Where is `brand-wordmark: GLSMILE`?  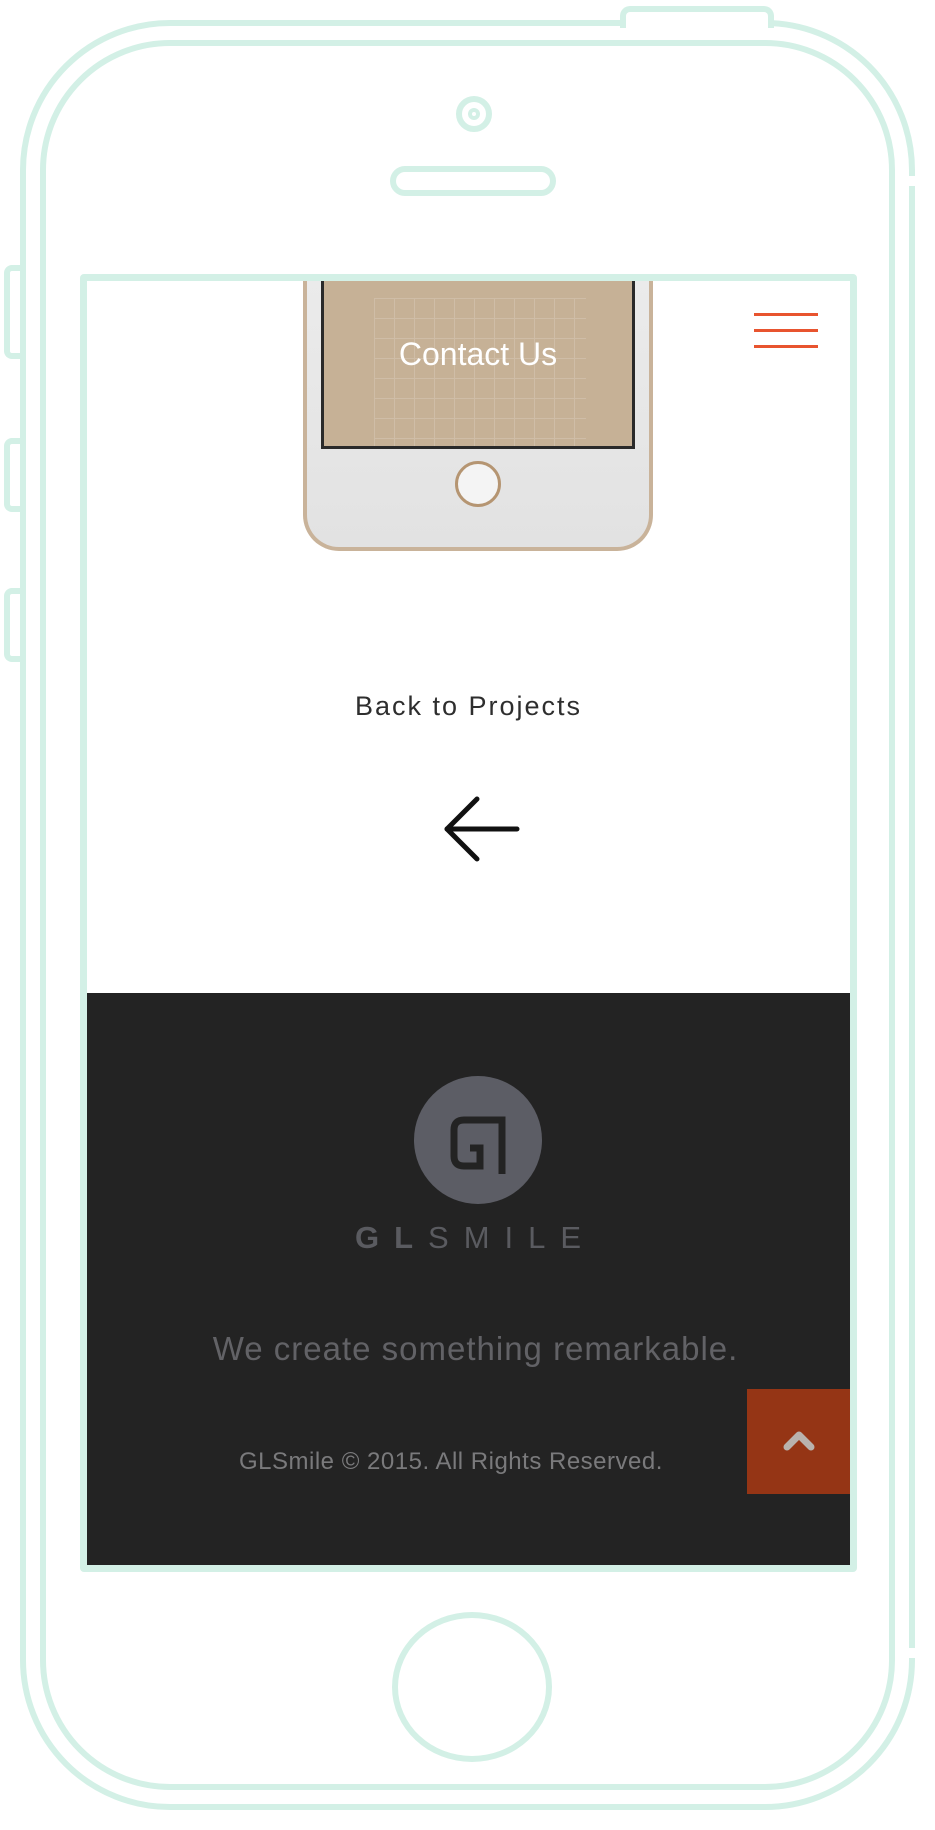
brand-wordmark: GLSMILE is located at coordinates (468, 1238).